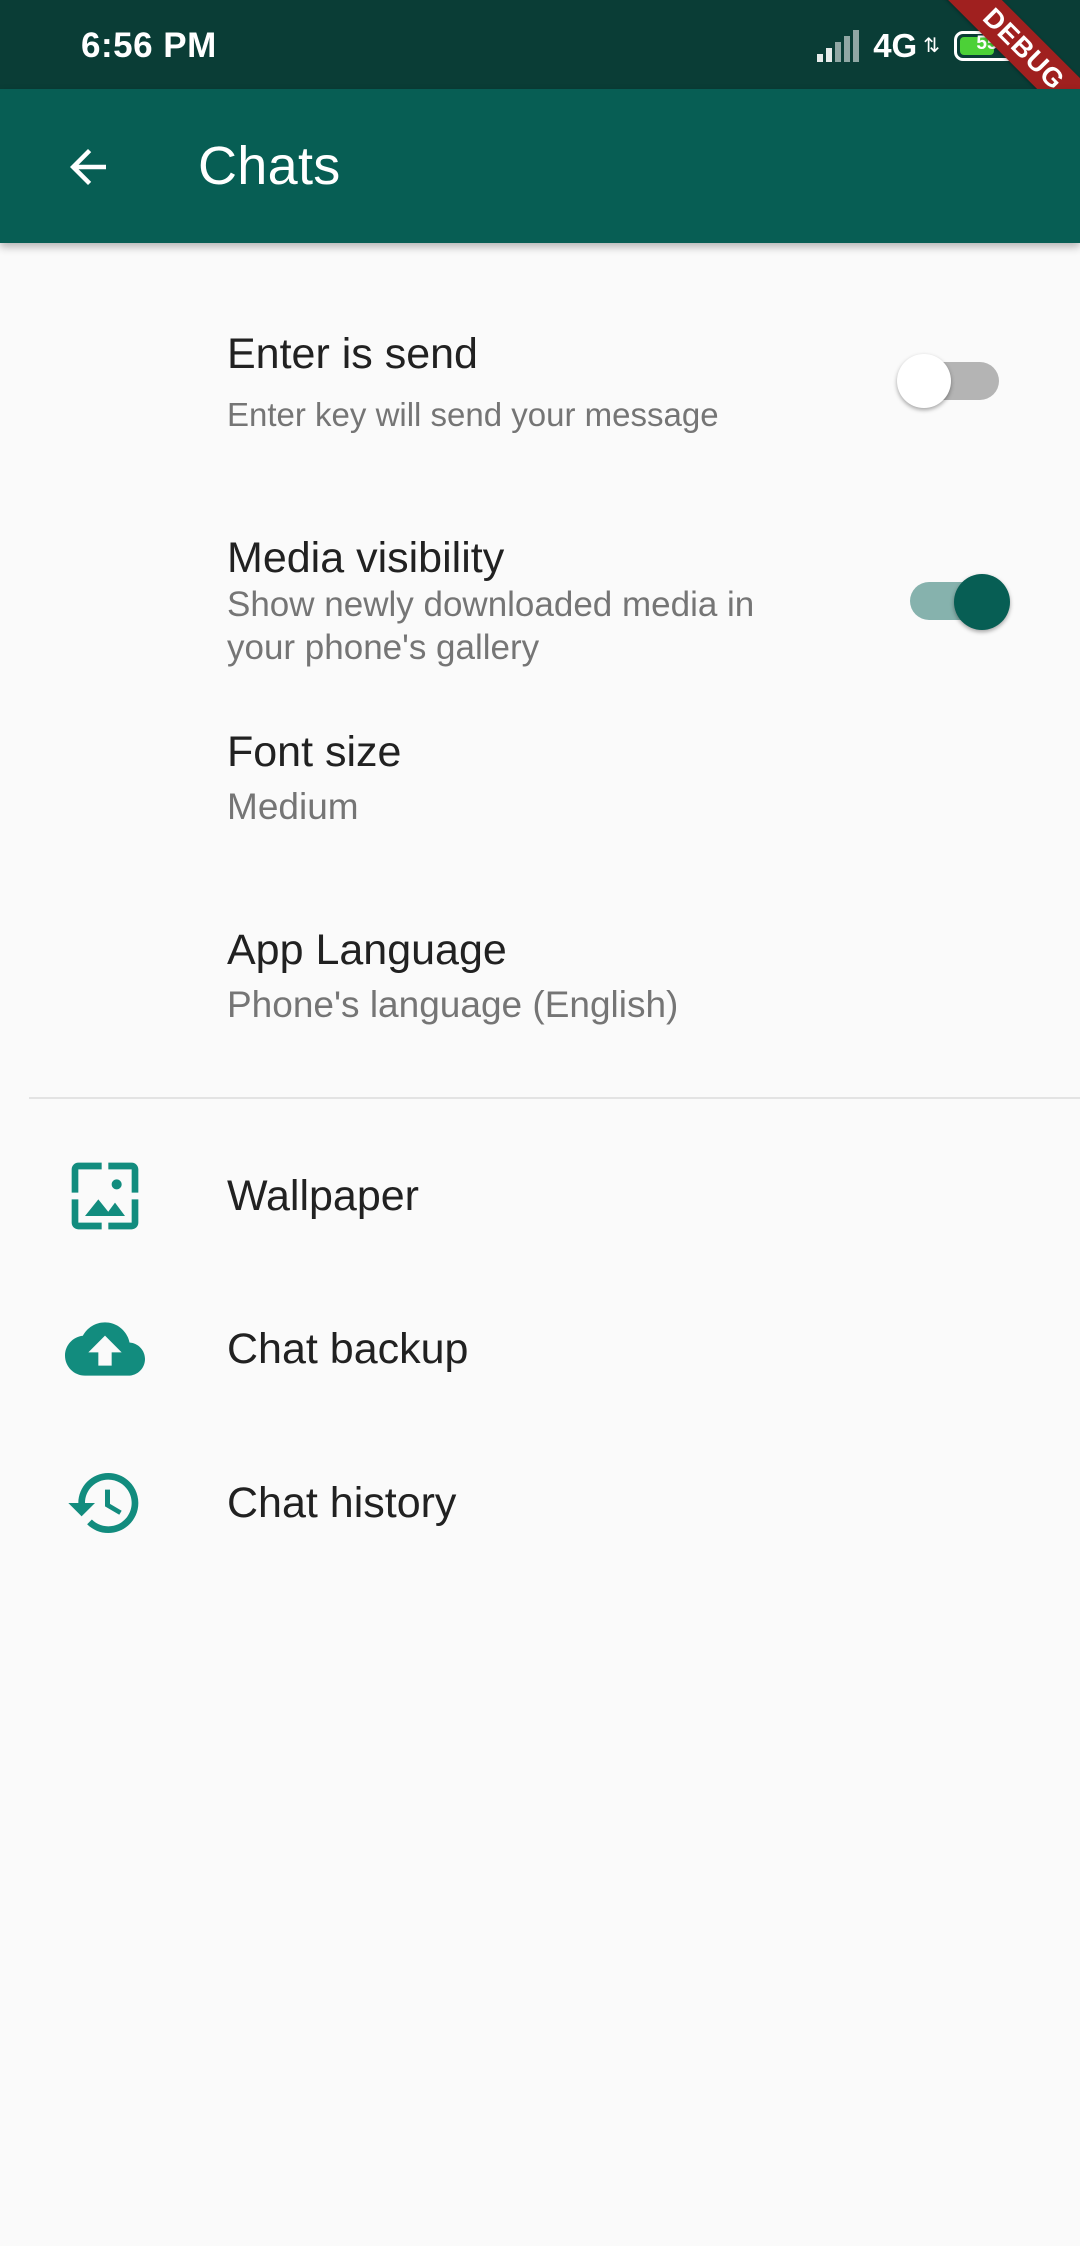 This screenshot has width=1080, height=2246. I want to click on link-label: Chat history, so click(342, 1503).